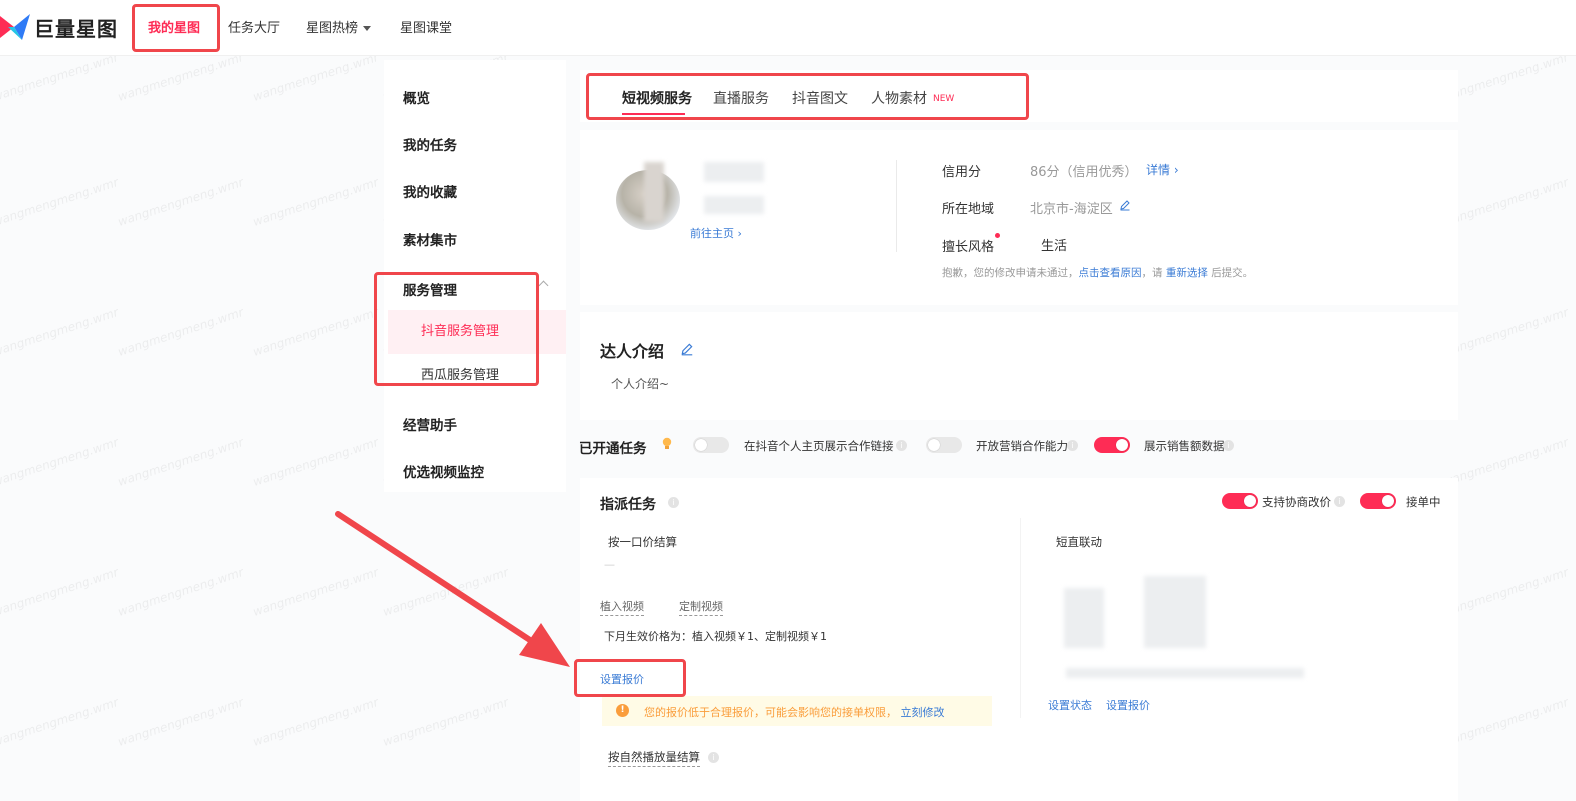 Image resolution: width=1576 pixels, height=801 pixels. What do you see at coordinates (896, 206) in the screenshot?
I see `profile-divider` at bounding box center [896, 206].